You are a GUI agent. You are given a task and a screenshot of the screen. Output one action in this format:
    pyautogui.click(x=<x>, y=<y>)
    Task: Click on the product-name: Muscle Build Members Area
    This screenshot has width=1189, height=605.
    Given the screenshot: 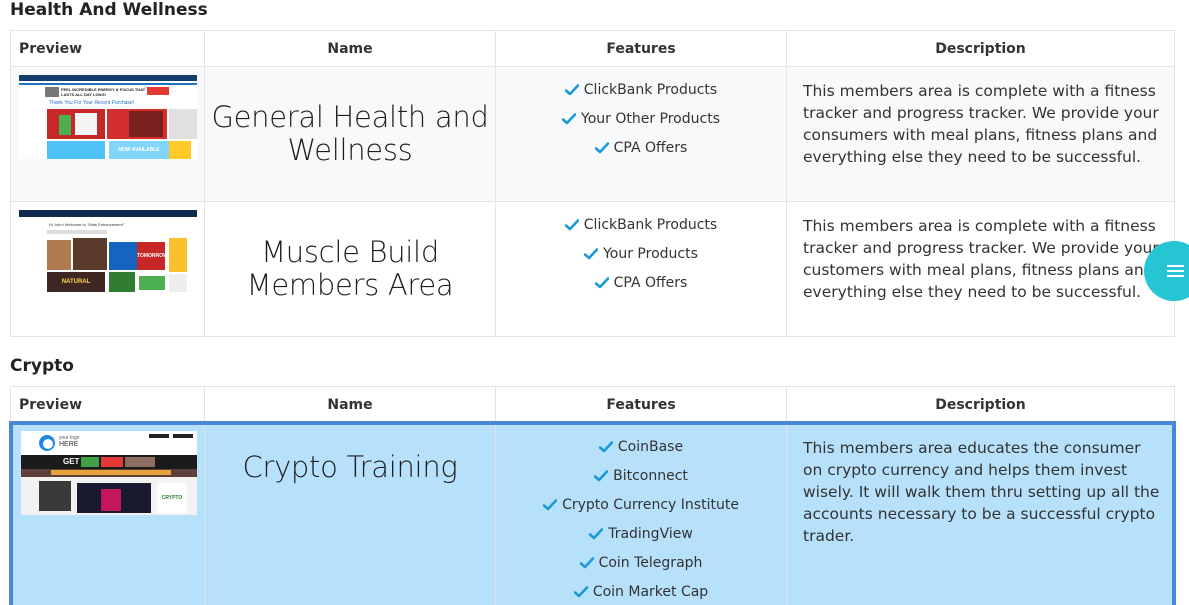 What is the action you would take?
    pyautogui.click(x=350, y=269)
    